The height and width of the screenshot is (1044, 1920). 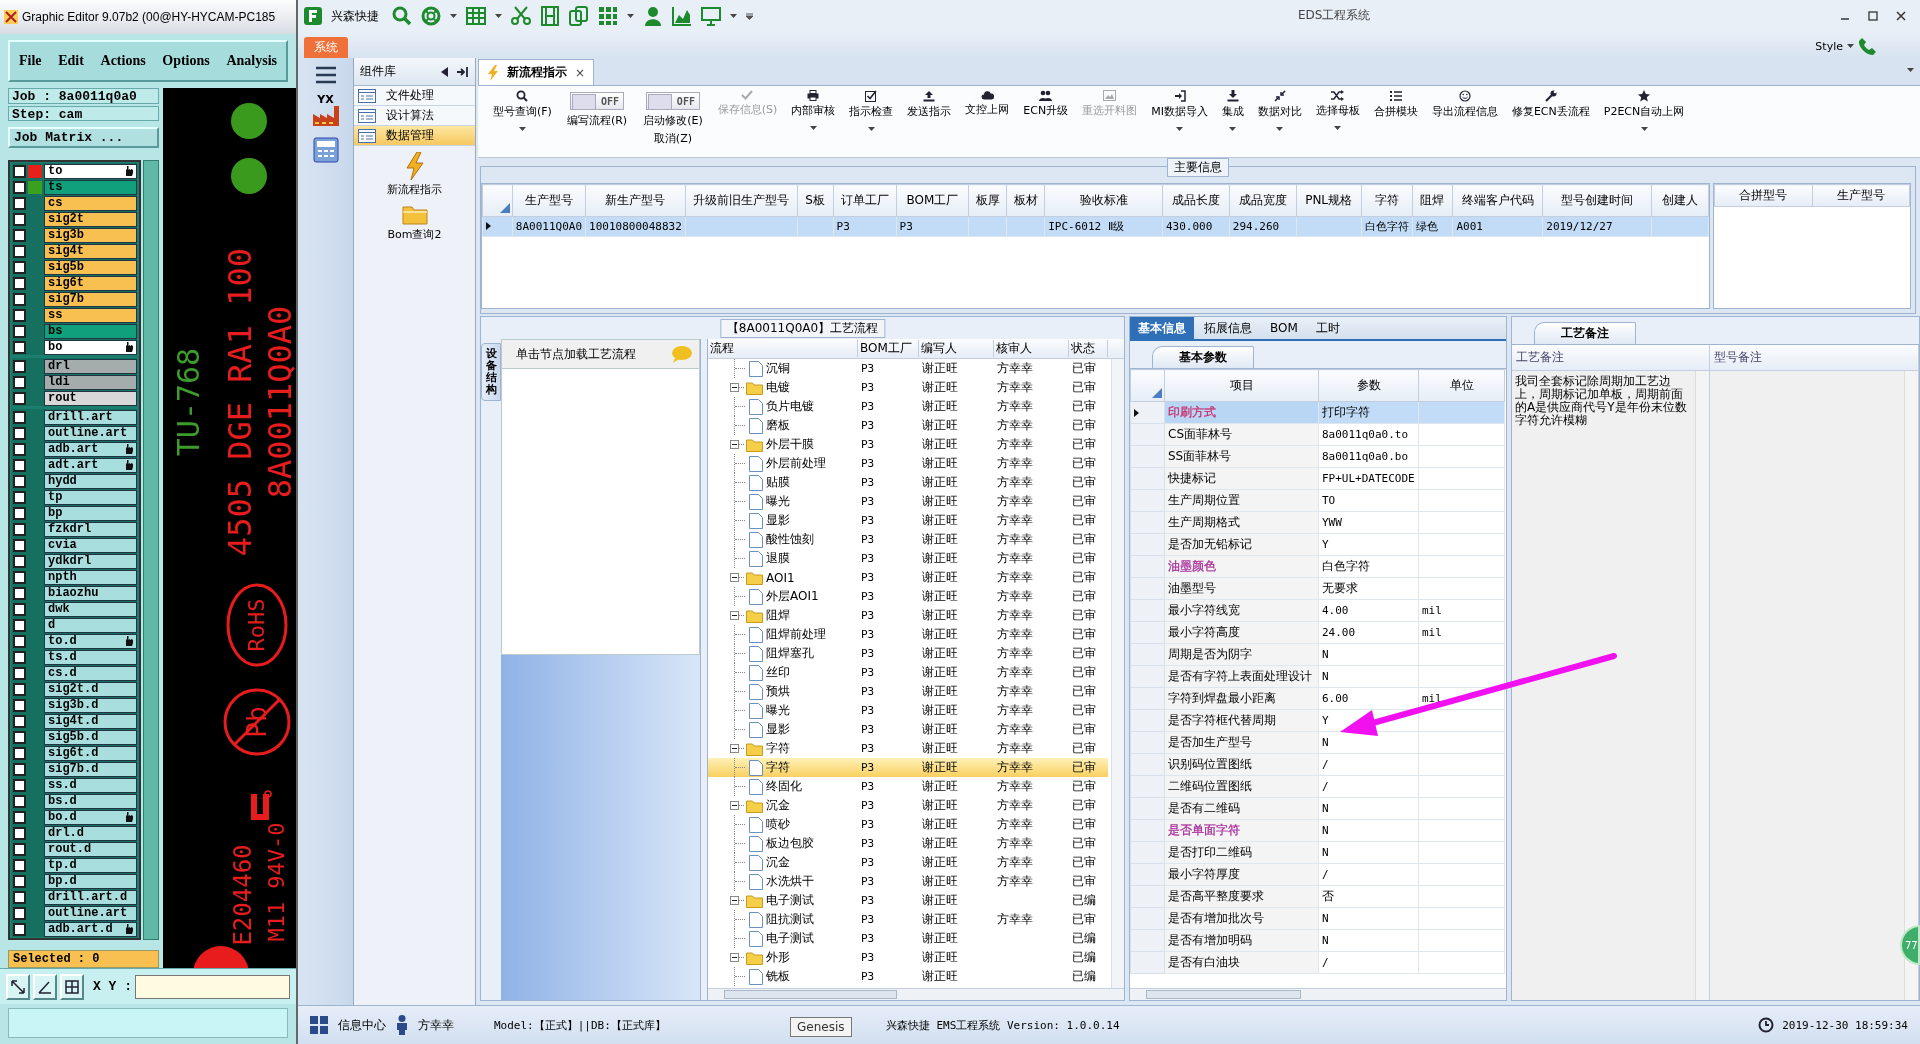 I want to click on layer-item: ydkdrl, so click(x=90, y=561).